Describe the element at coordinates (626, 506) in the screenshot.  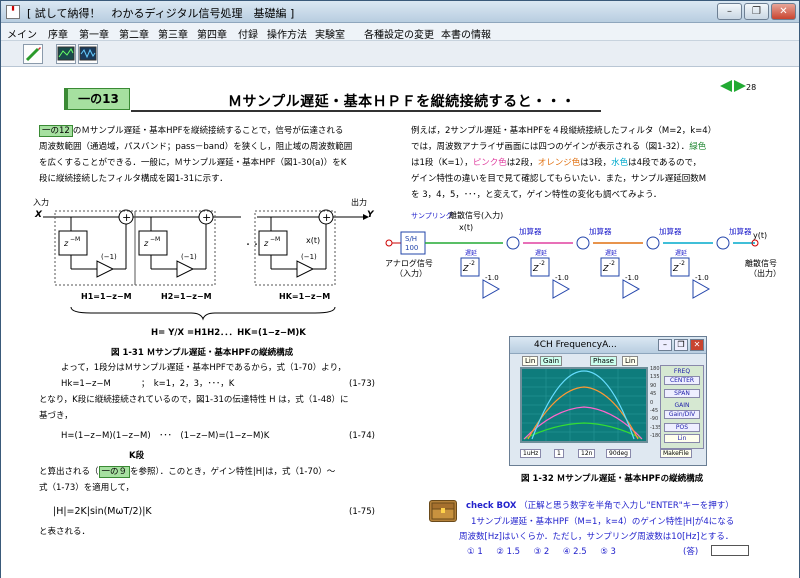
I see `check-box-instruction: （正解と思う数字を半角で入力し"ENTER"キーを押す）` at that location.